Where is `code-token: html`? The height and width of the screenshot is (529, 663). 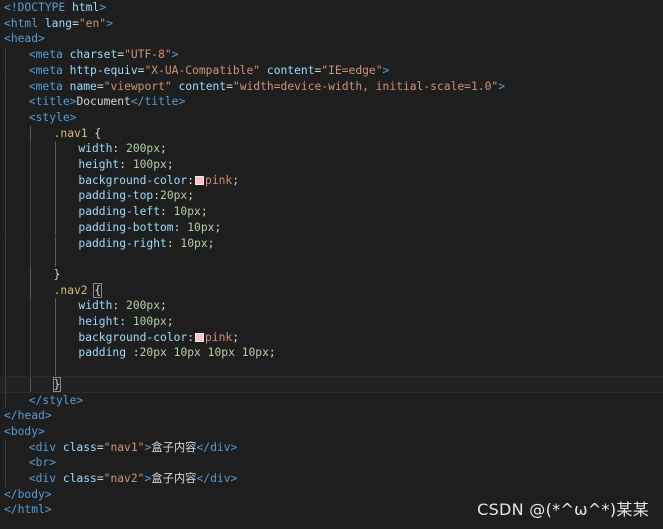 code-token: html is located at coordinates (31, 510).